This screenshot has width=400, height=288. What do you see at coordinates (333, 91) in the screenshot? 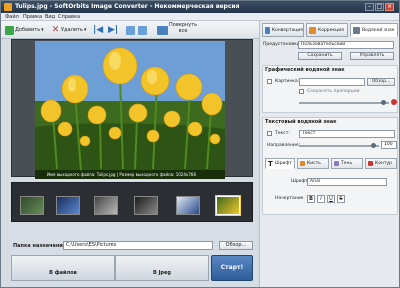
I see `save-ratio-label: Сохранять пропорции` at bounding box center [333, 91].